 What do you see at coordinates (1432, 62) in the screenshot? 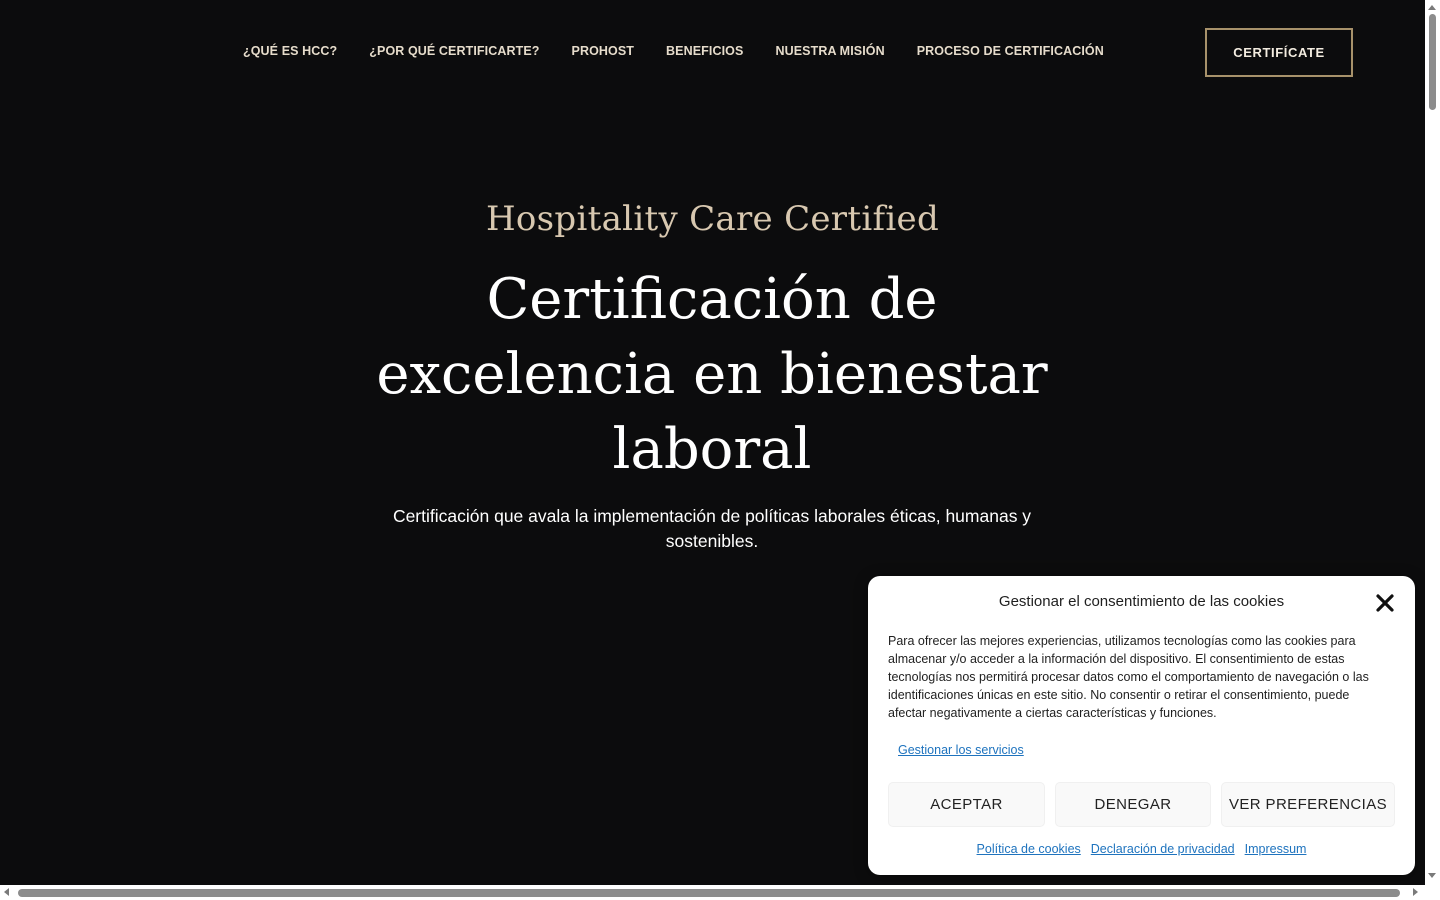
I see `vertical-scrollbar-thumb` at bounding box center [1432, 62].